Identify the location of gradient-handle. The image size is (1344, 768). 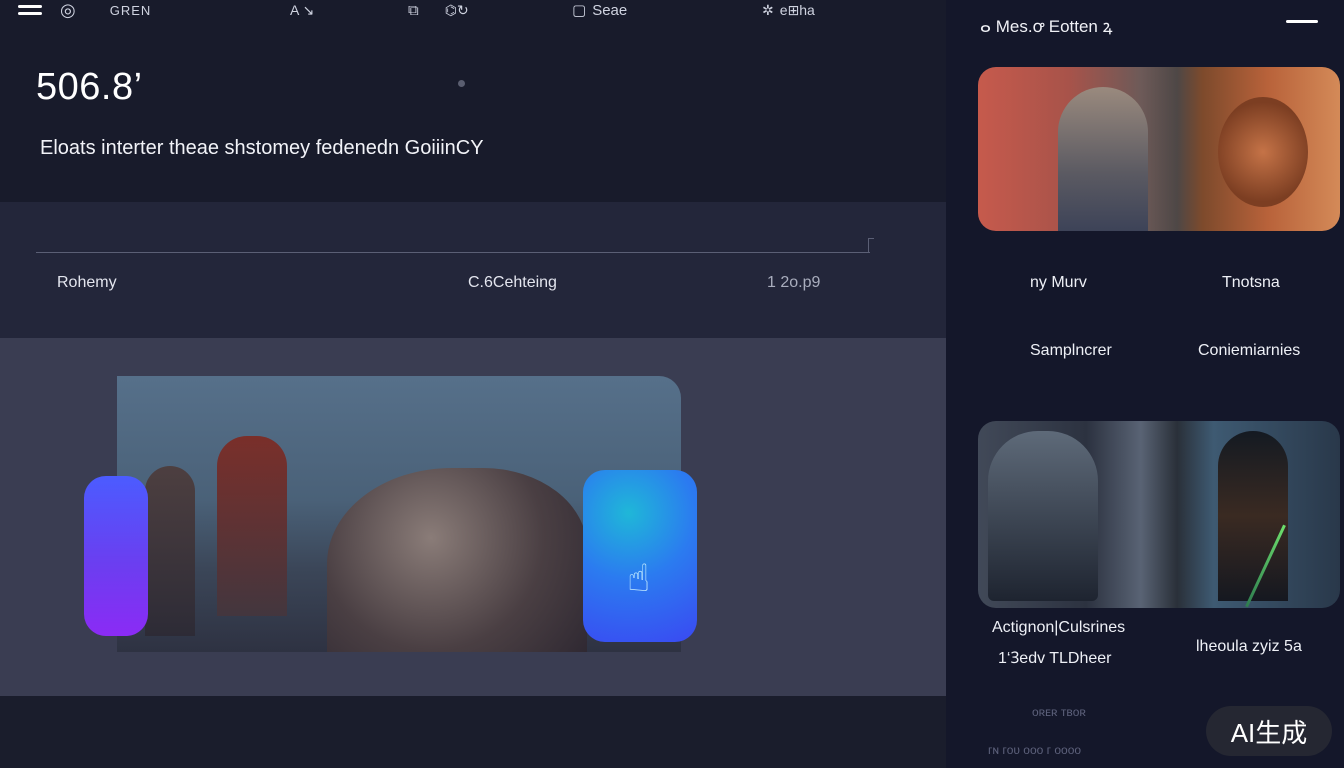
(116, 556).